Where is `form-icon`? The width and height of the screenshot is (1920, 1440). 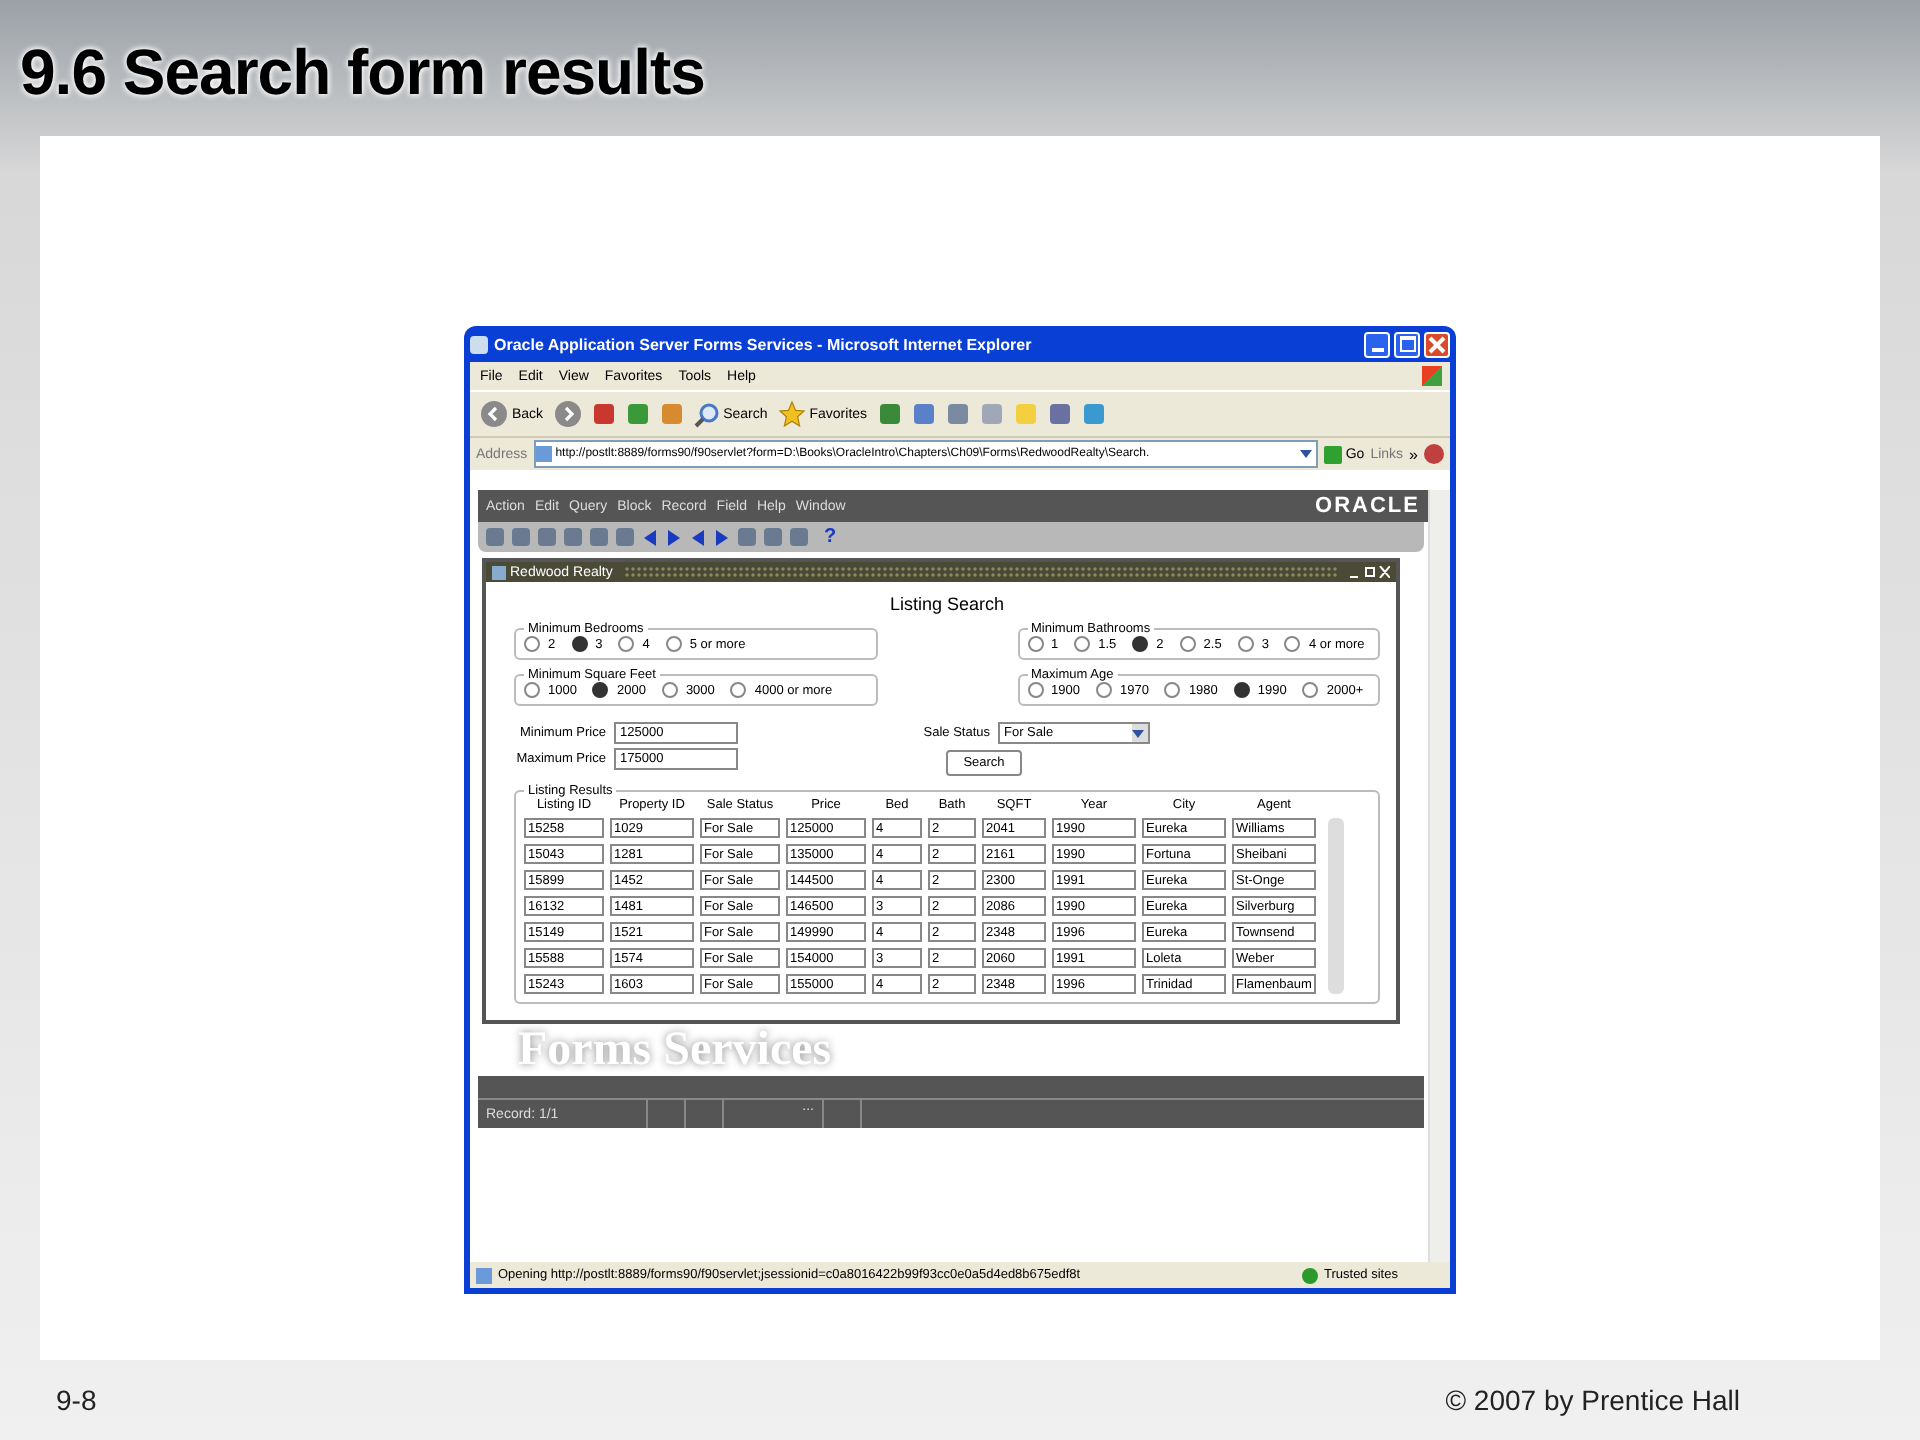
form-icon is located at coordinates (499, 572).